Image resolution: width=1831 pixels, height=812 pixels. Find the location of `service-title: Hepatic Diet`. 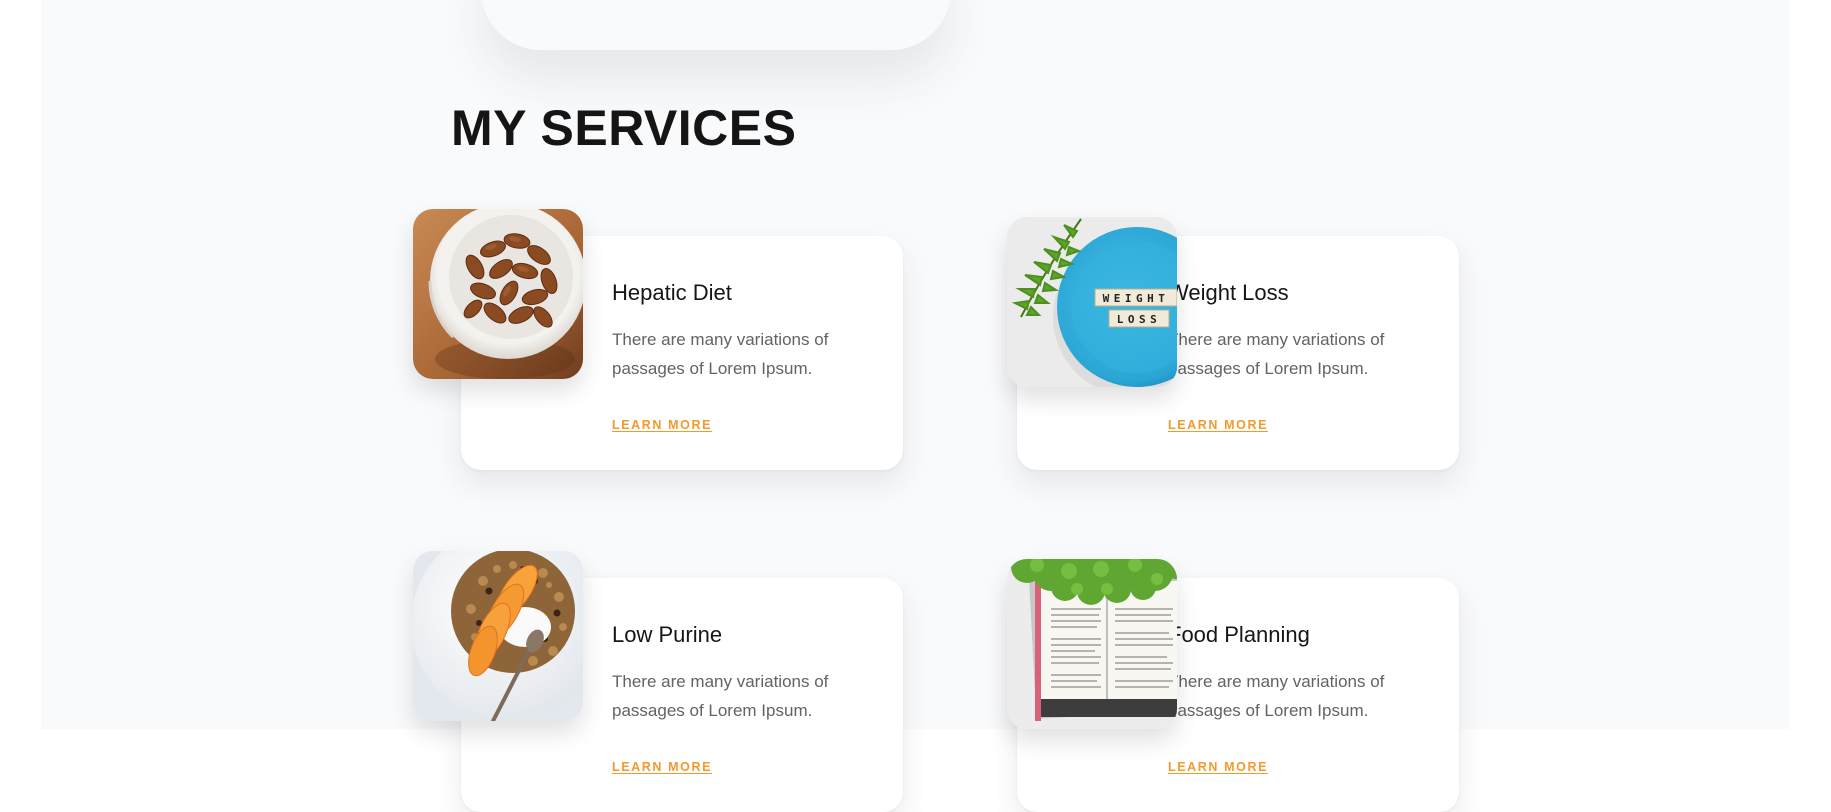

service-title: Hepatic Diet is located at coordinates (672, 292).